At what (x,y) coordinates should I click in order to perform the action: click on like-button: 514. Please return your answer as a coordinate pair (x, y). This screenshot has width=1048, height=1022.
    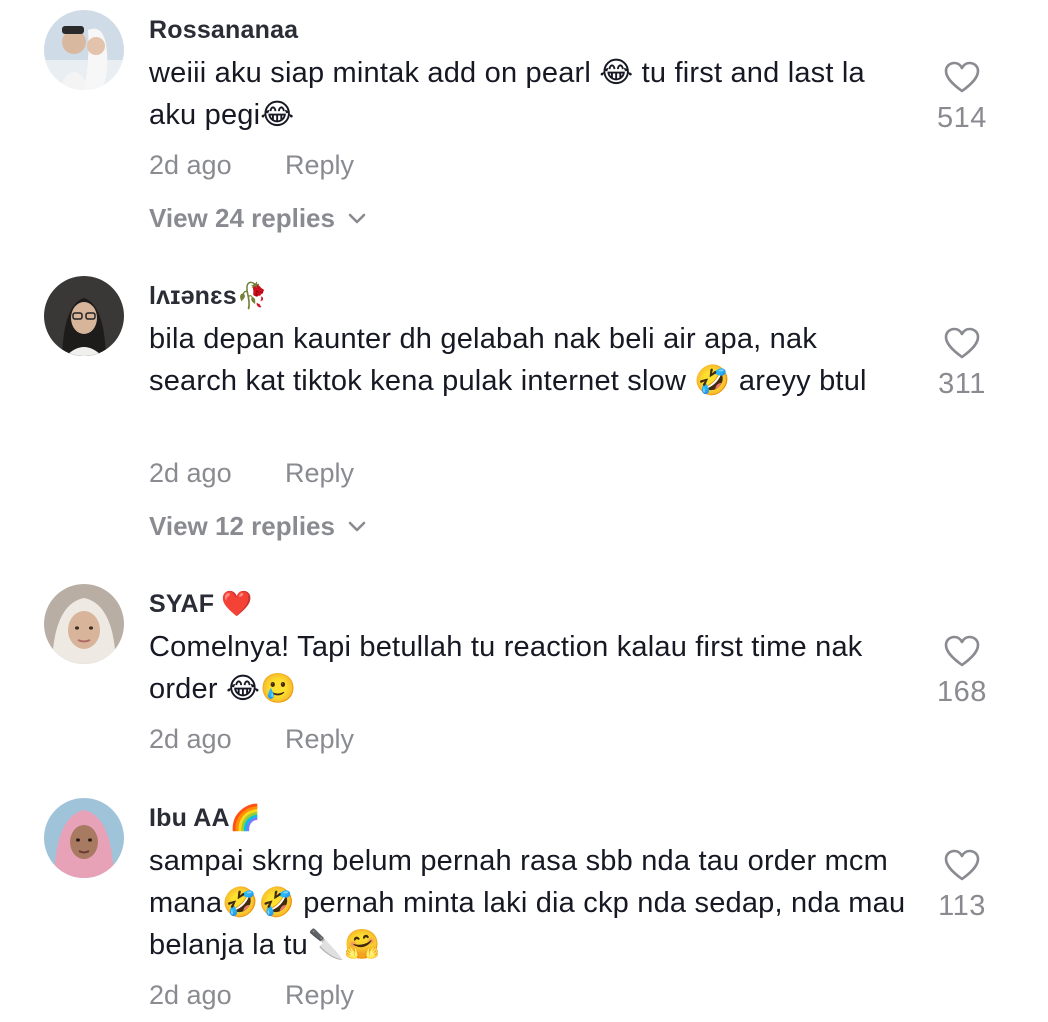
    Looking at the image, I should click on (962, 97).